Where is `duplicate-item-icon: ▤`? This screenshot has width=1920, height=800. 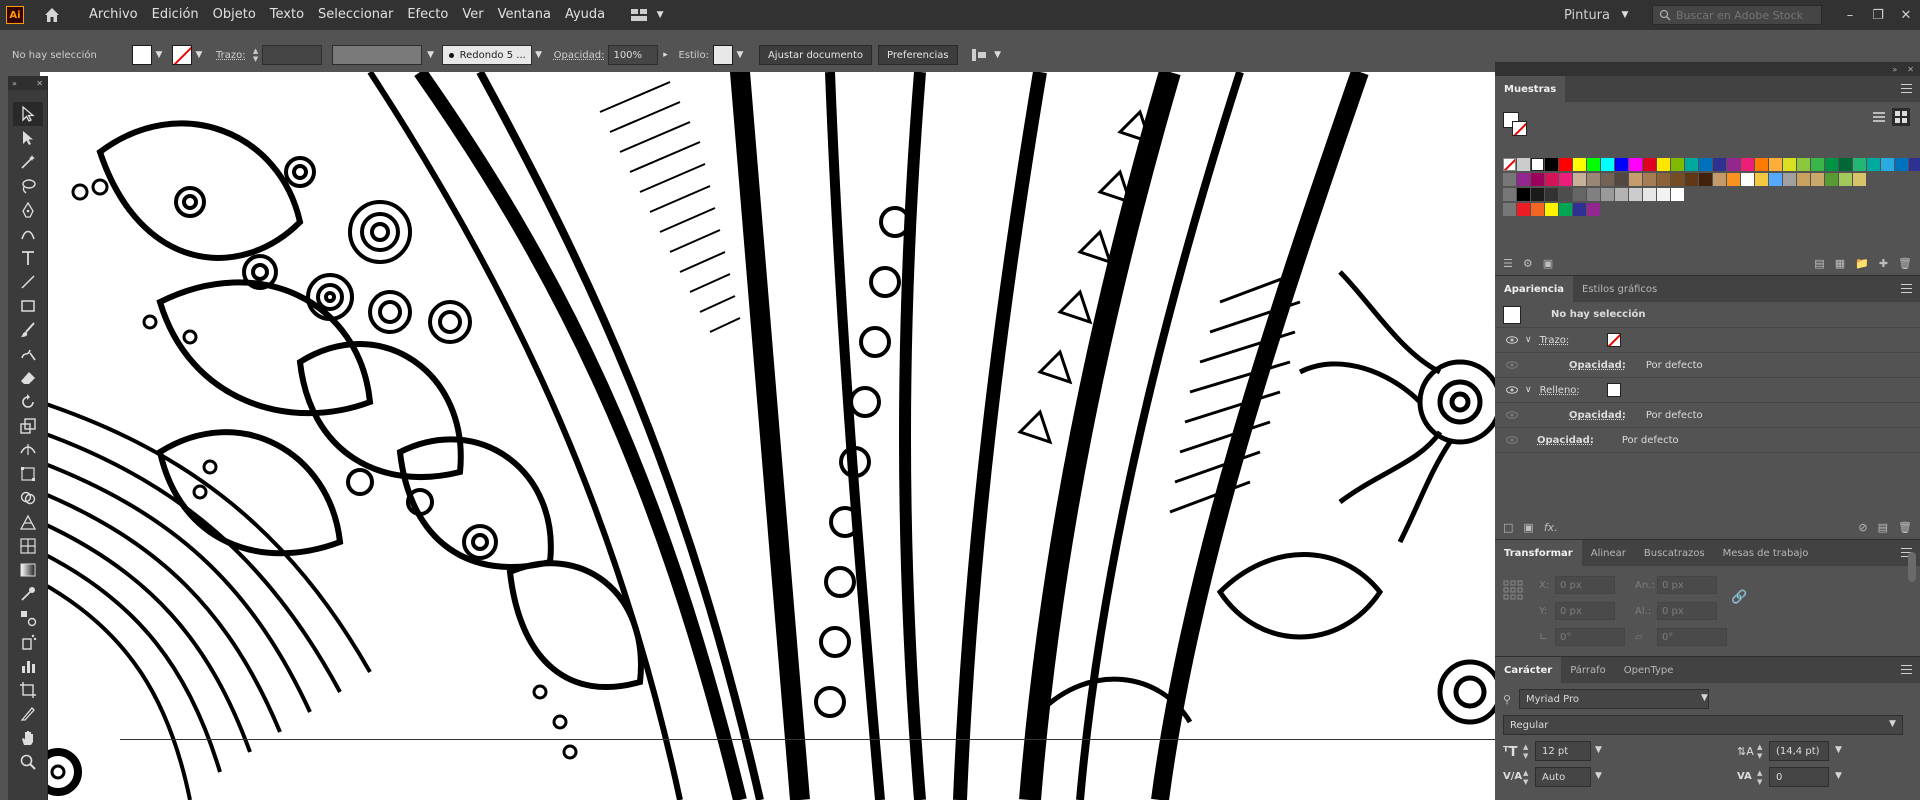 duplicate-item-icon: ▤ is located at coordinates (1883, 527).